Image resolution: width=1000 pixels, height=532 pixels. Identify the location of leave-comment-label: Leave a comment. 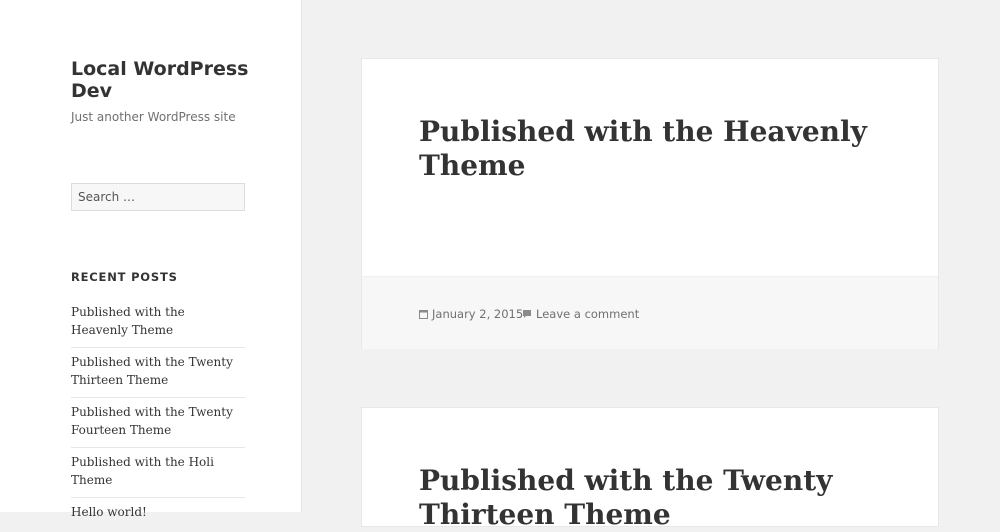
(588, 314).